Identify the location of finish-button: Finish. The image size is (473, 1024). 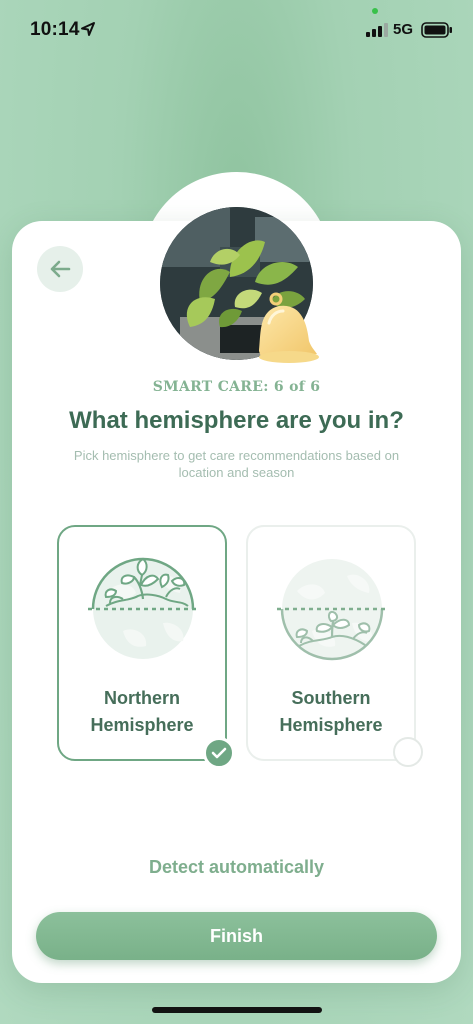
(236, 936).